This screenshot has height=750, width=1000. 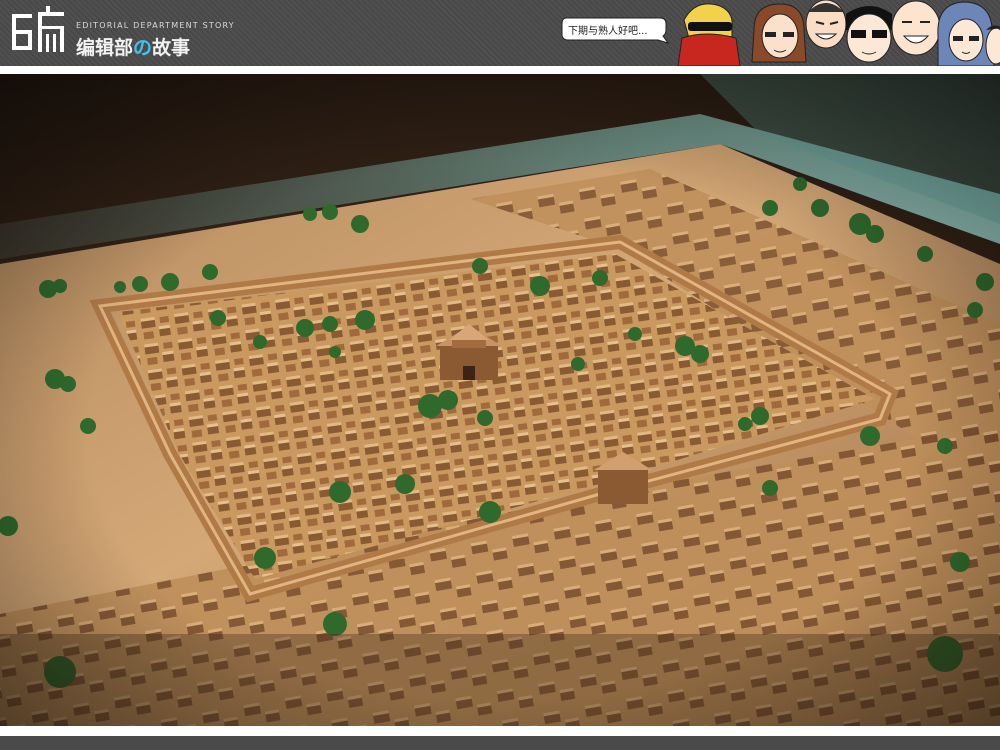 I want to click on site-title: 编辑部の故事, so click(x=133, y=46).